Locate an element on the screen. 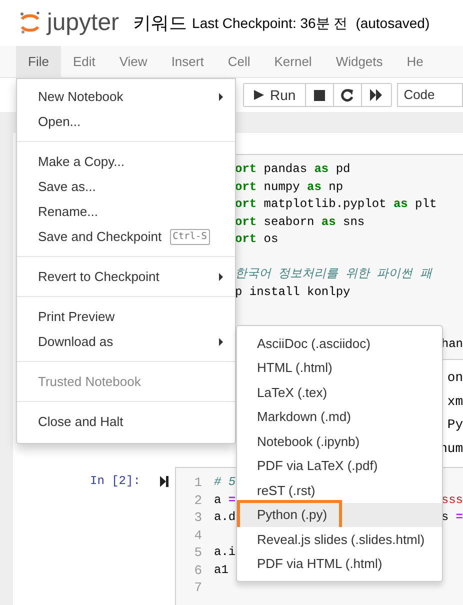 The height and width of the screenshot is (605, 463). run-cell-icon is located at coordinates (164, 481).